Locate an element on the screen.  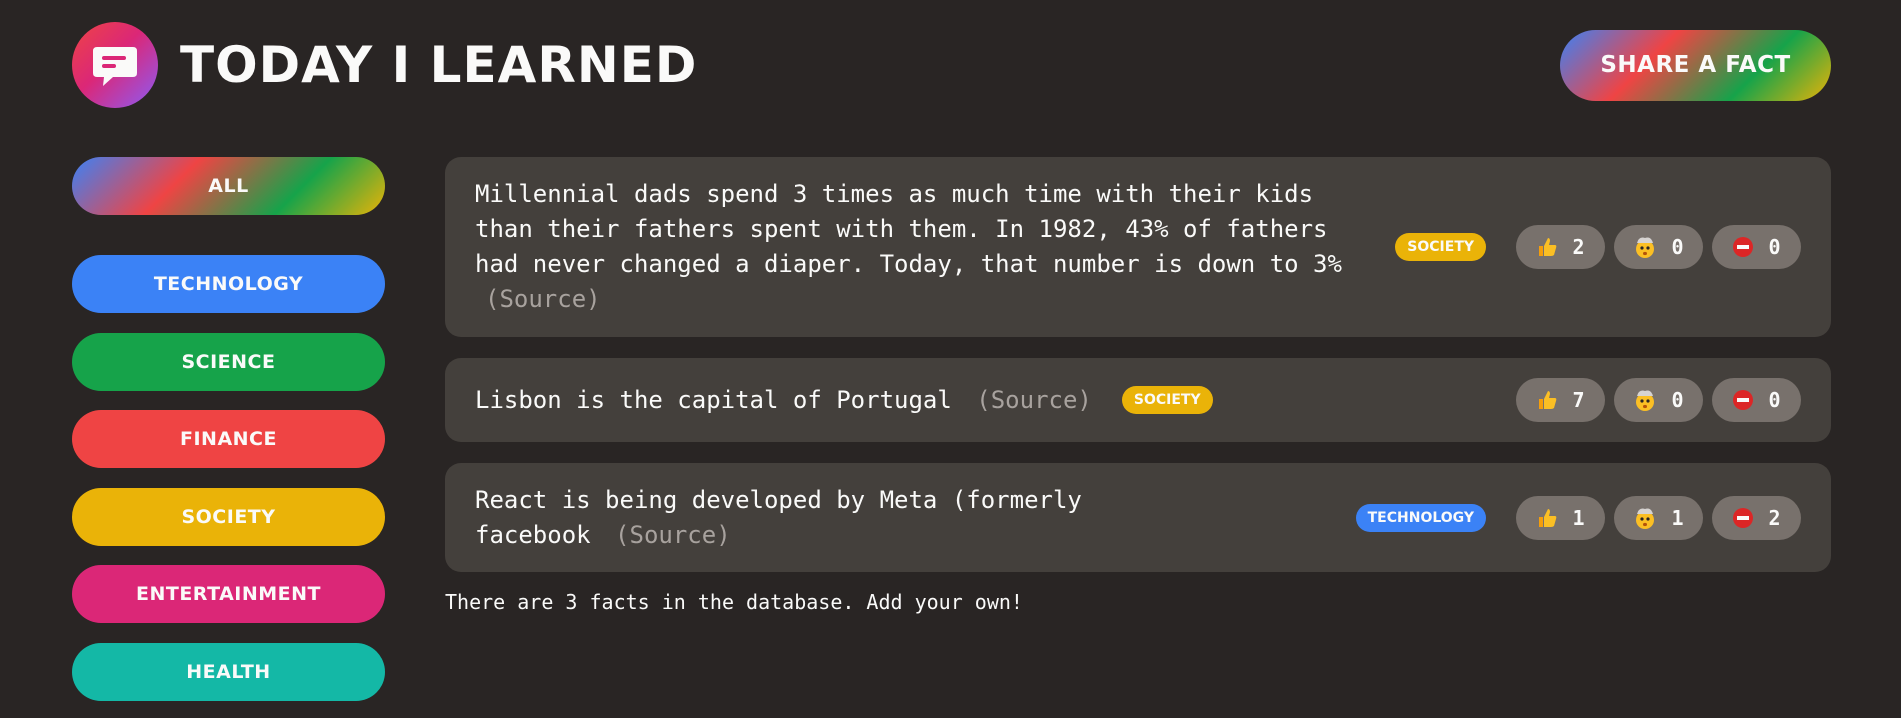
category-all-button: All is located at coordinates (228, 186).